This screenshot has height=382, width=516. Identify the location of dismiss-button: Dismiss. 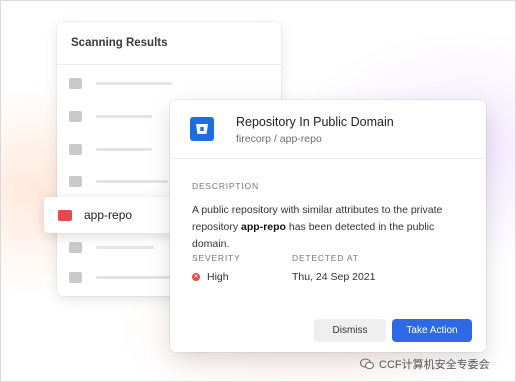
(350, 330).